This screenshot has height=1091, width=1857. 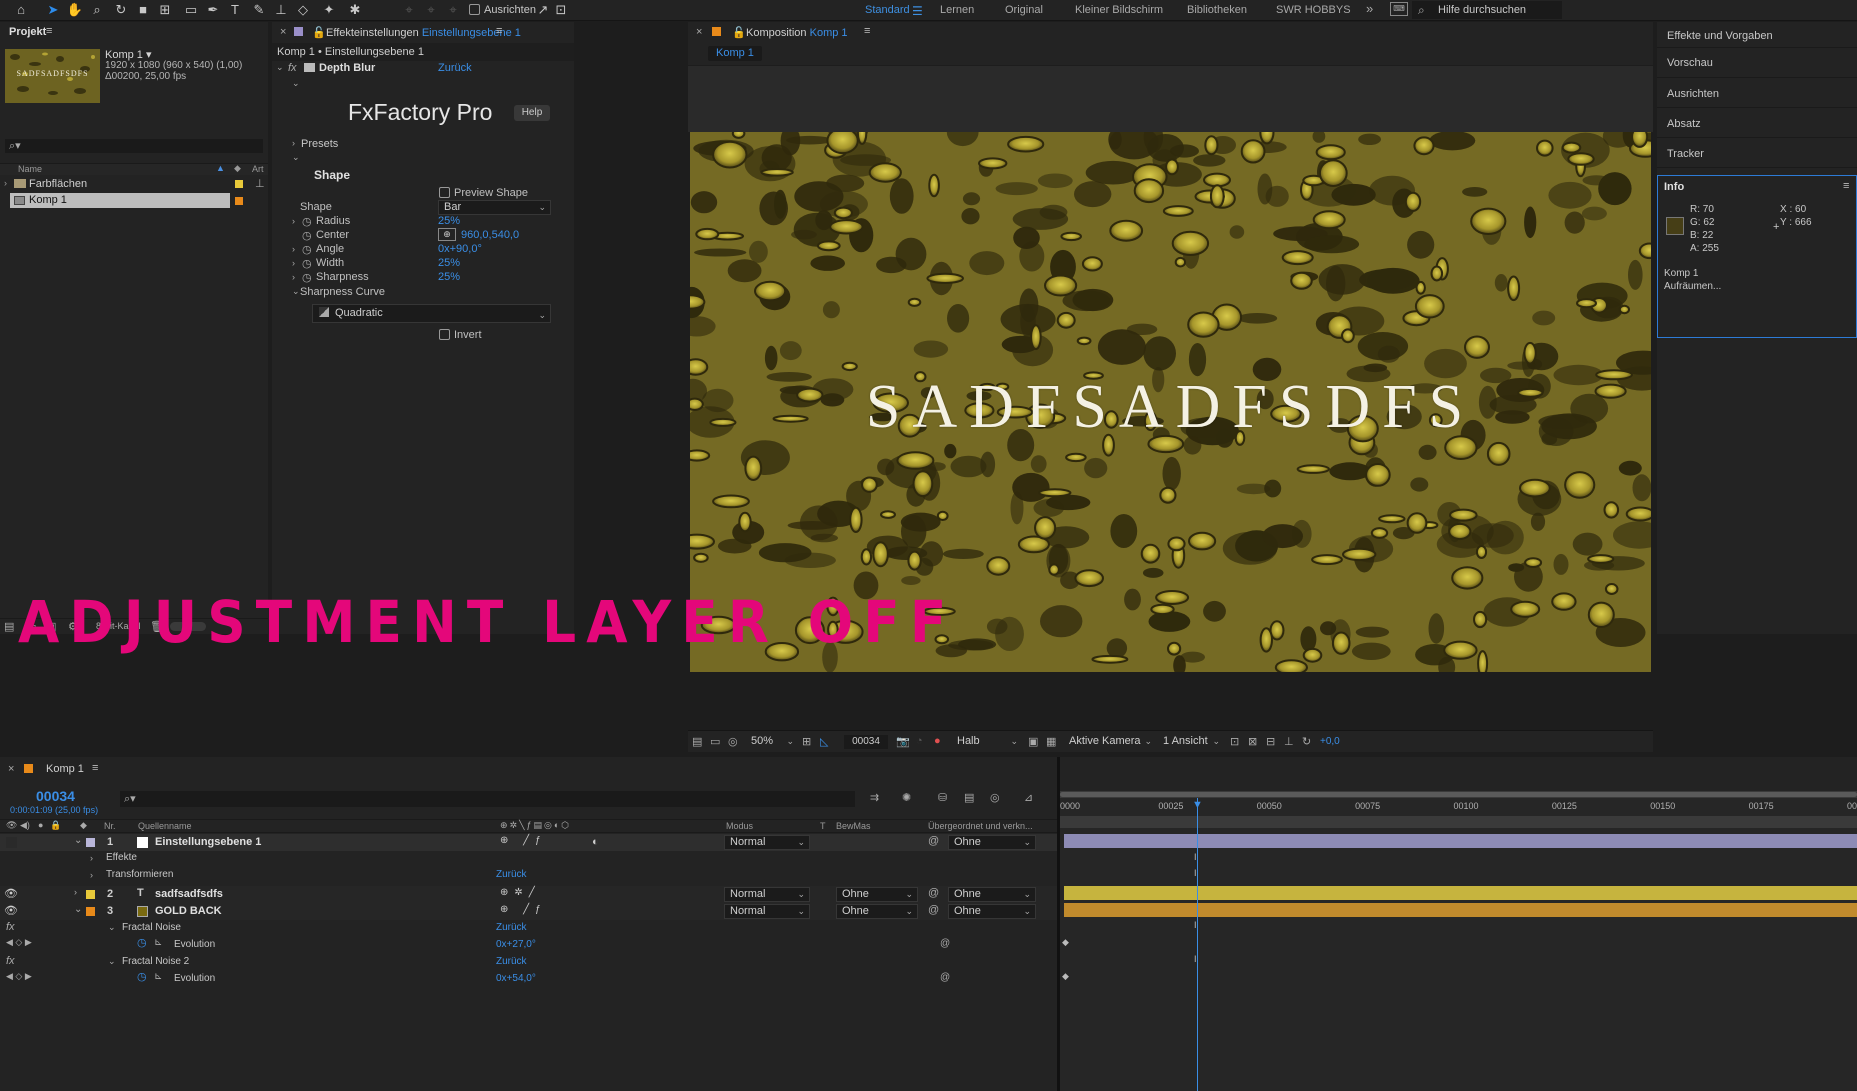 What do you see at coordinates (735, 53) in the screenshot?
I see `comp-navigator-tab: Komp 1` at bounding box center [735, 53].